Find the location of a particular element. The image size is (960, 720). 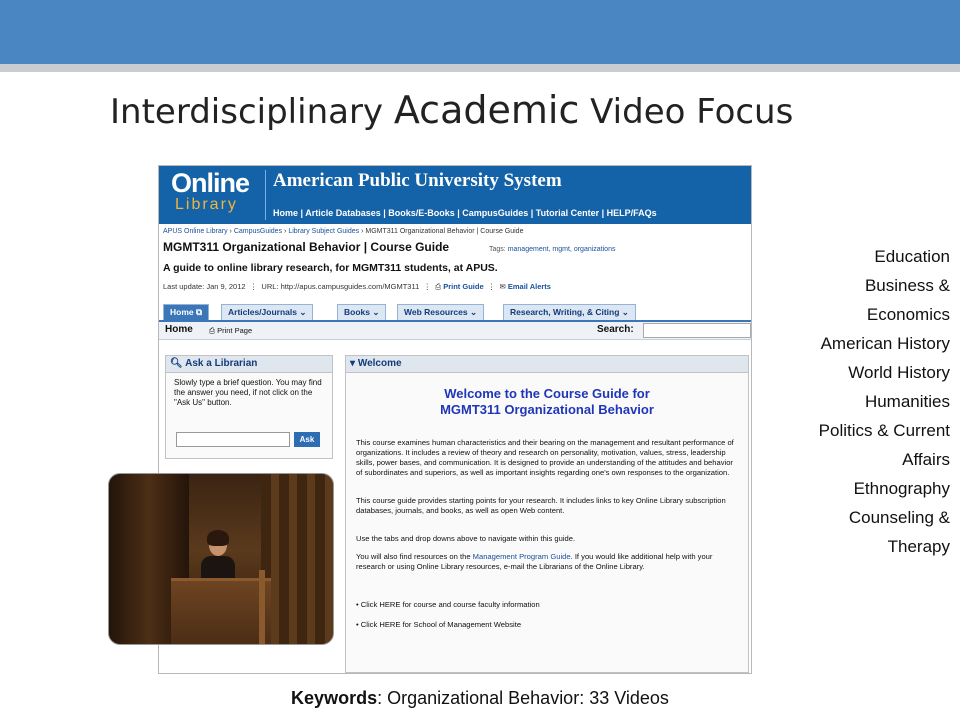

podium-post is located at coordinates (262, 607).